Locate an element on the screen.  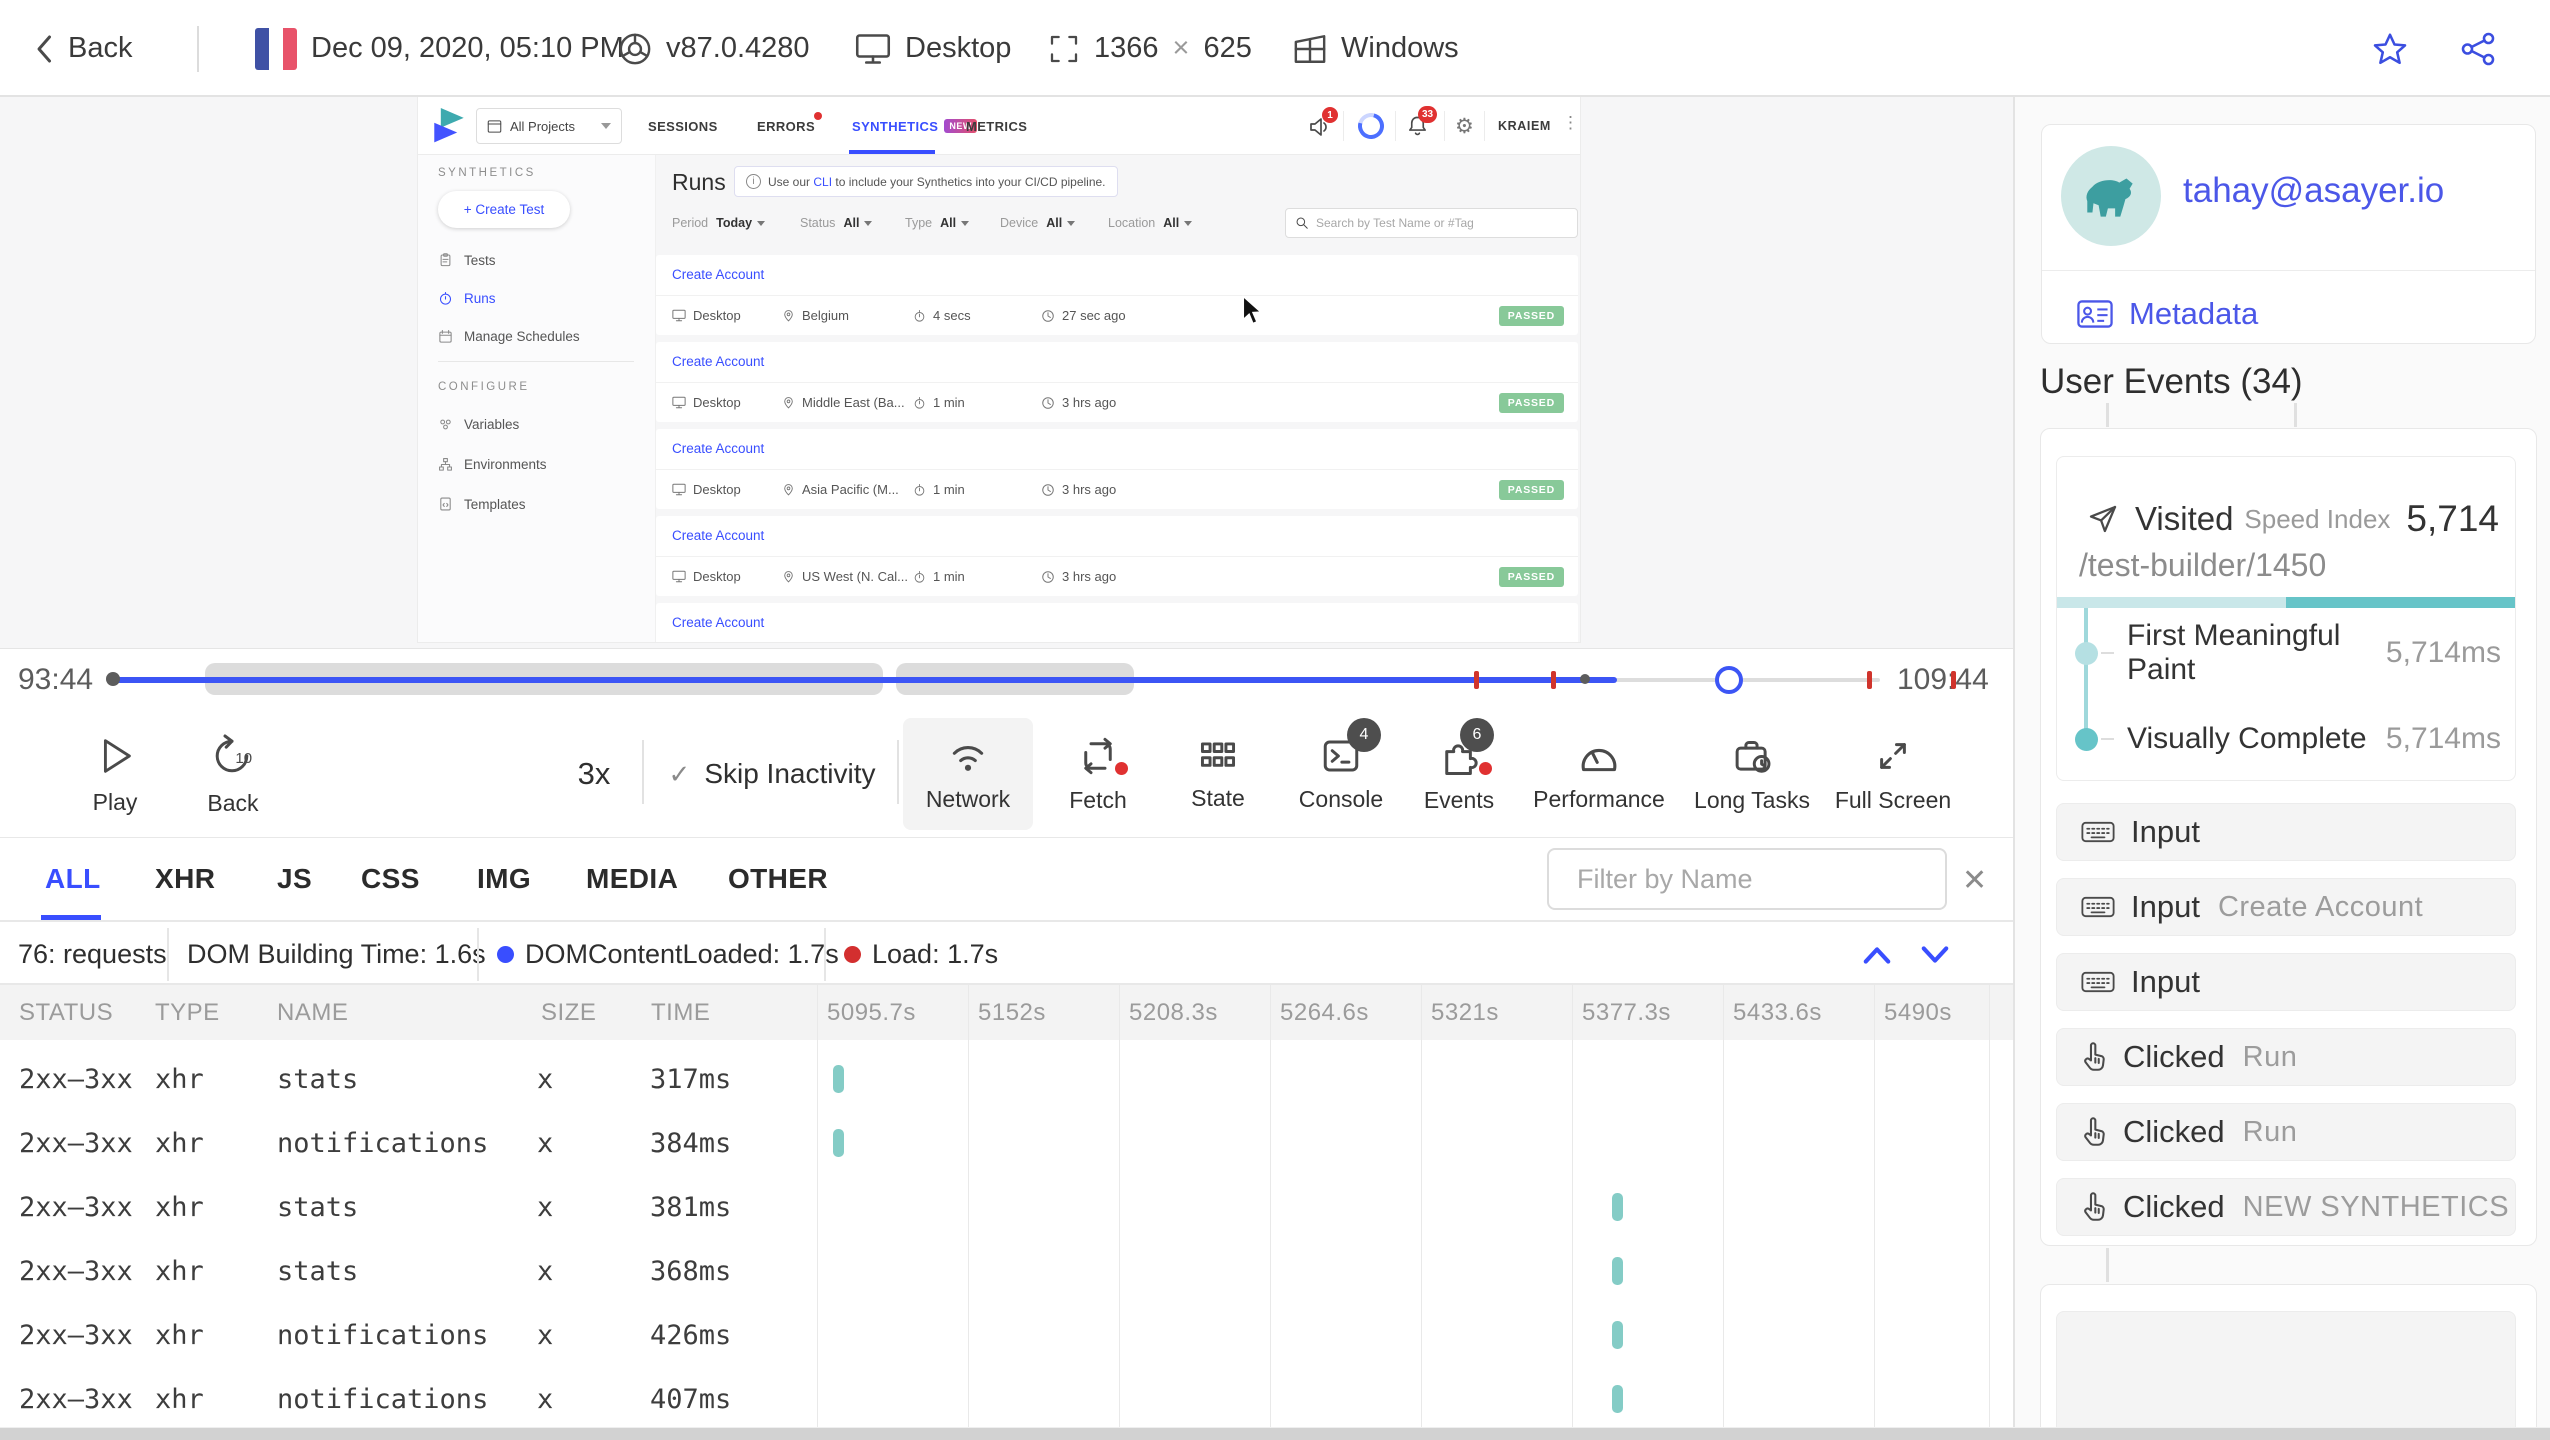
app-tab-metrics: METRICS is located at coordinates (996, 126).